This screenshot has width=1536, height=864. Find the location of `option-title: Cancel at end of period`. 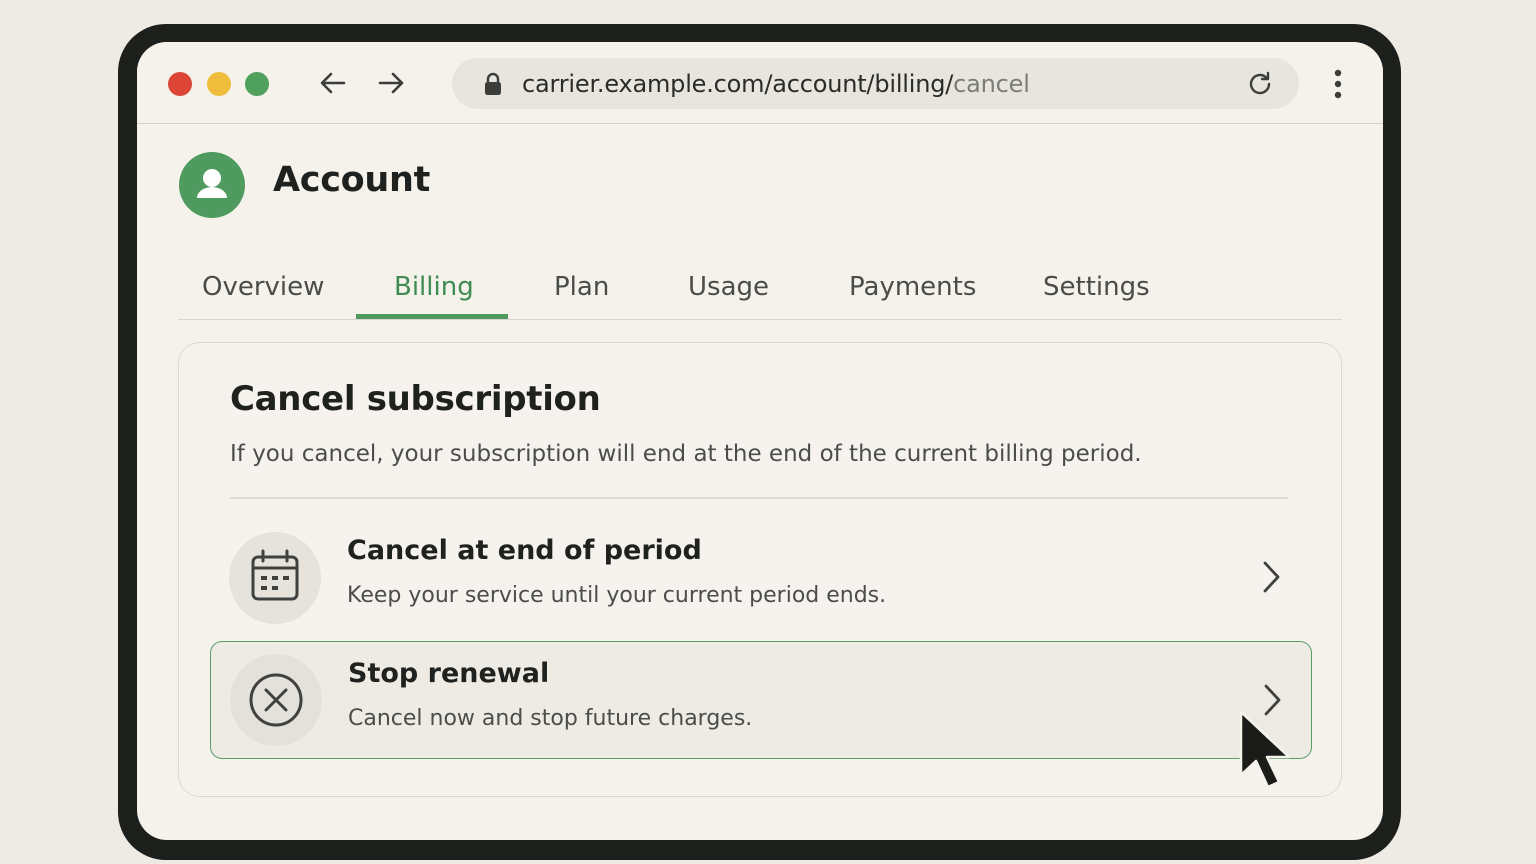

option-title: Cancel at end of period is located at coordinates (524, 550).